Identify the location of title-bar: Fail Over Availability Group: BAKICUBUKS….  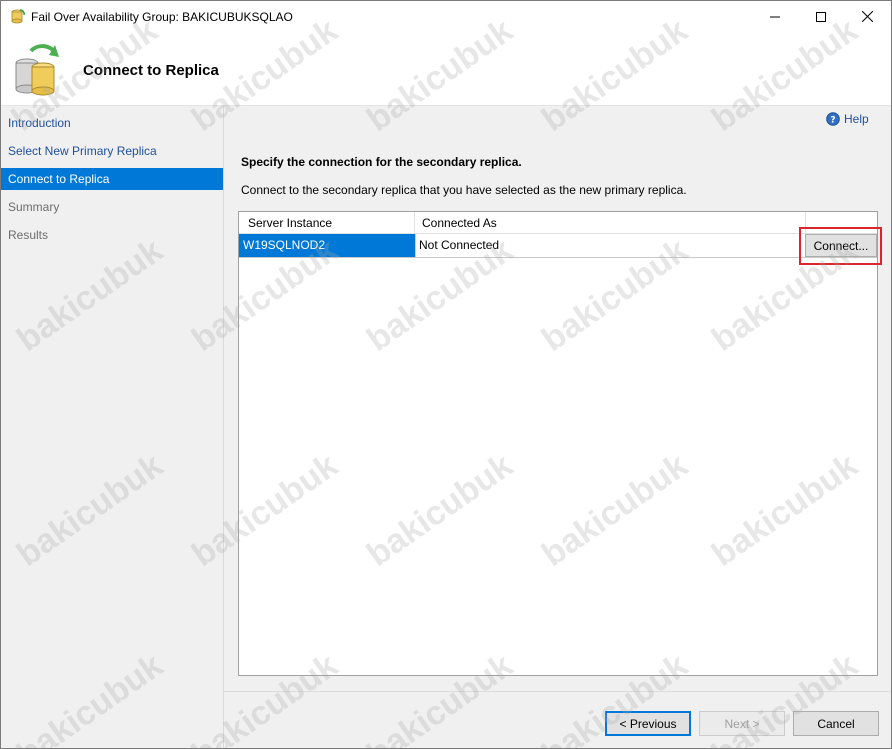
(446, 16).